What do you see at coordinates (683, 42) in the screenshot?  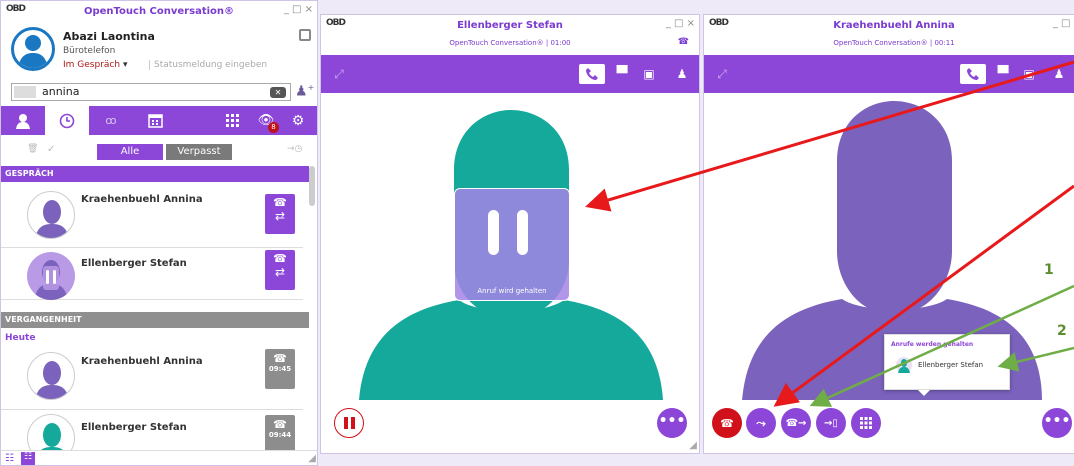 I see `ringing-icon: ☎` at bounding box center [683, 42].